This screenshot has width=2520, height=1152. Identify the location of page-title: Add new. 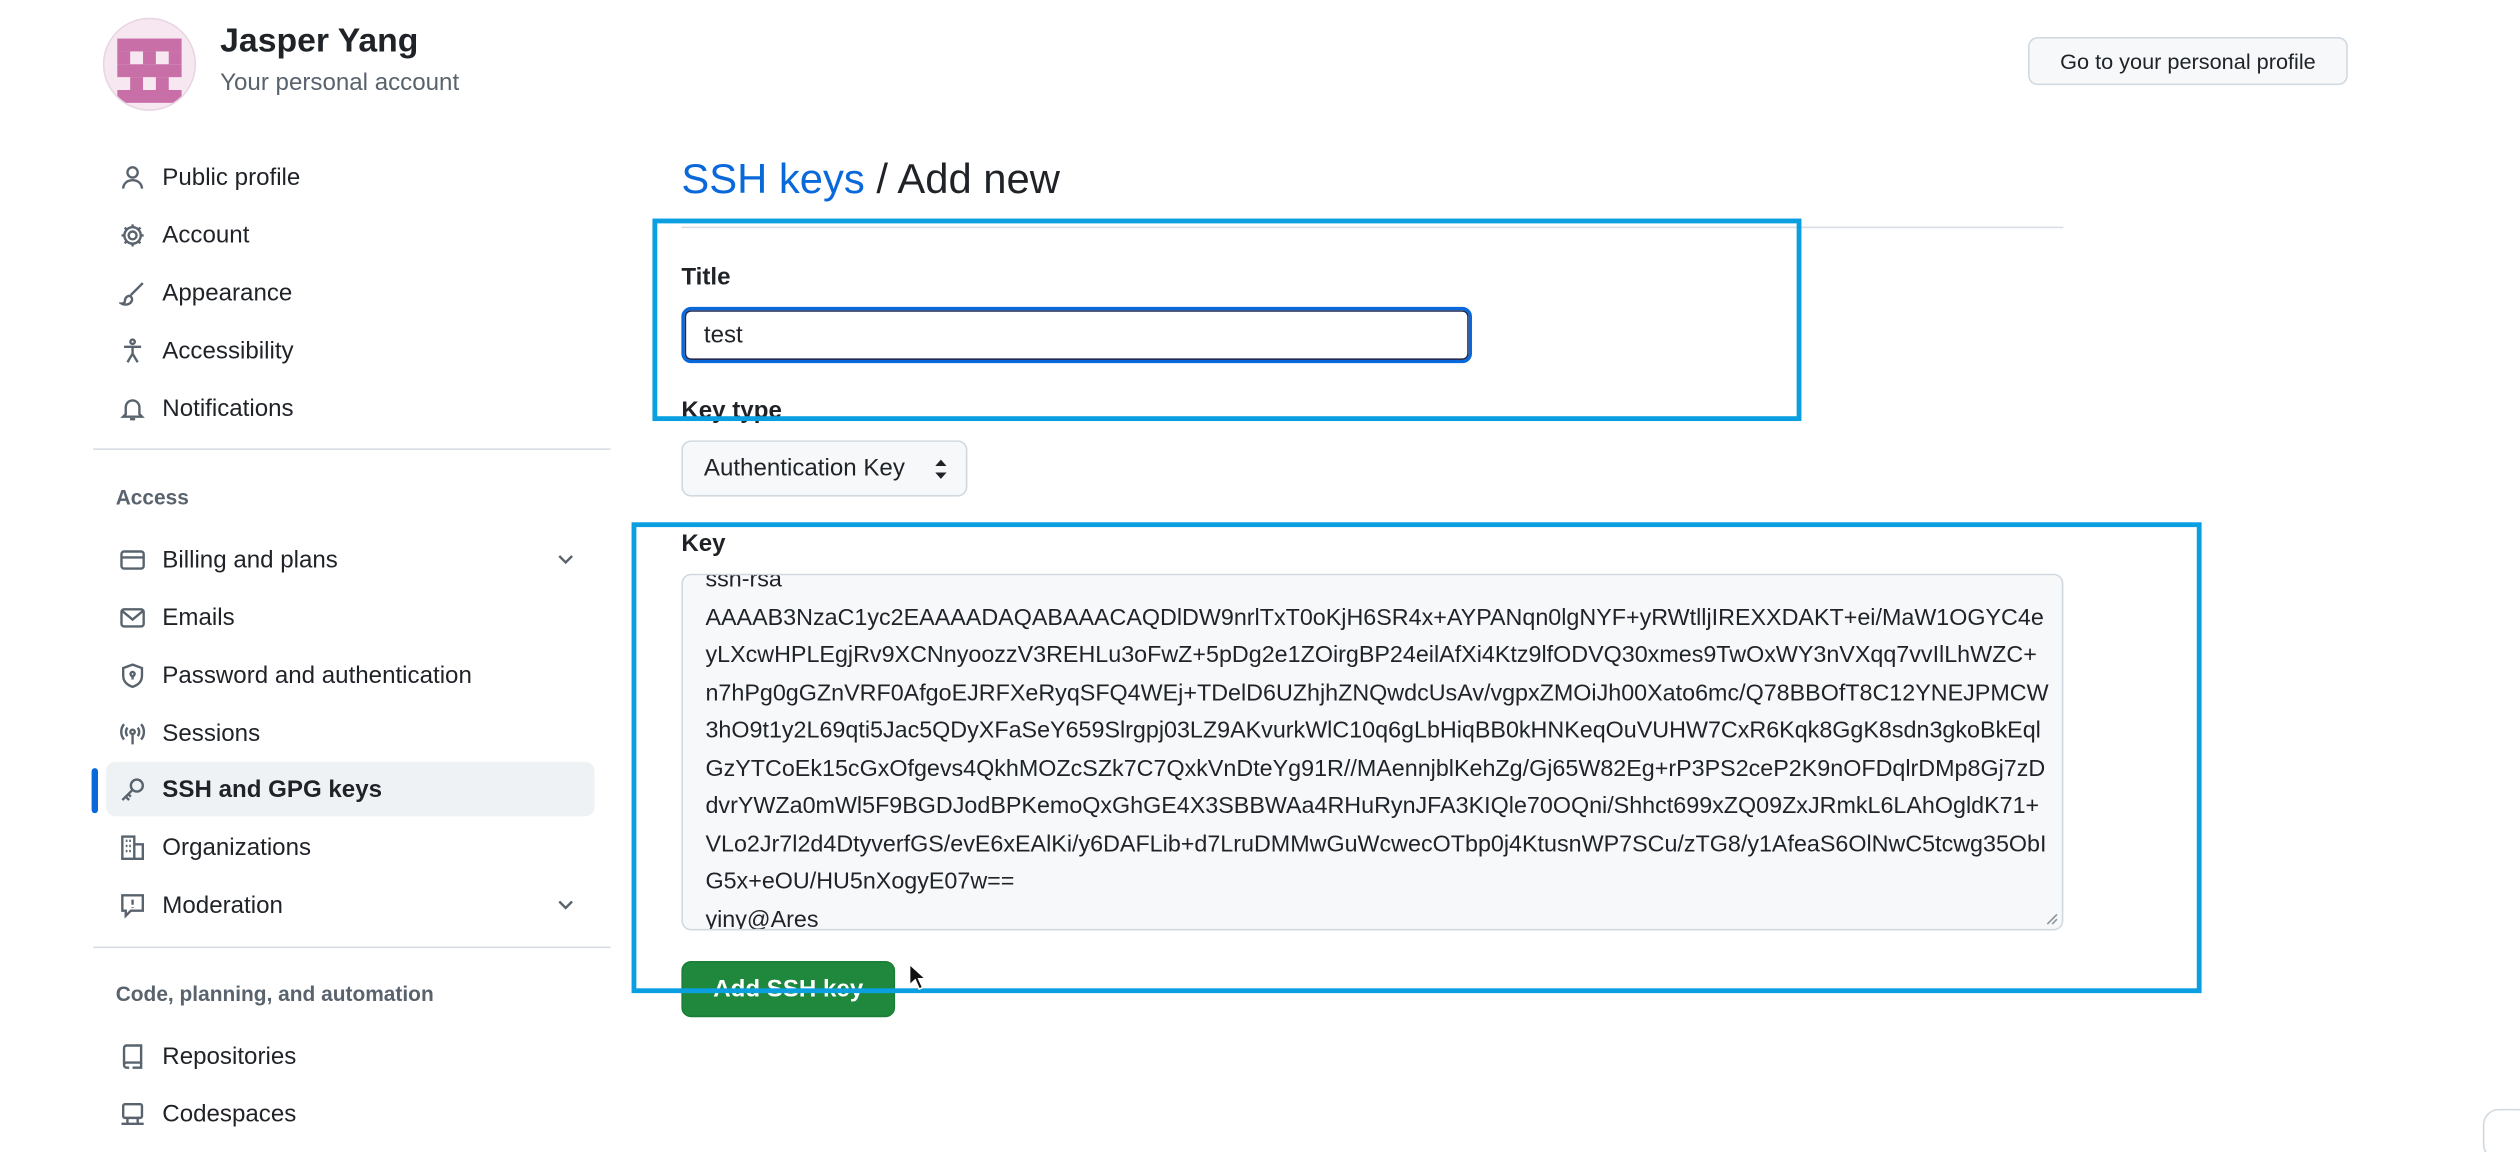
(978, 178).